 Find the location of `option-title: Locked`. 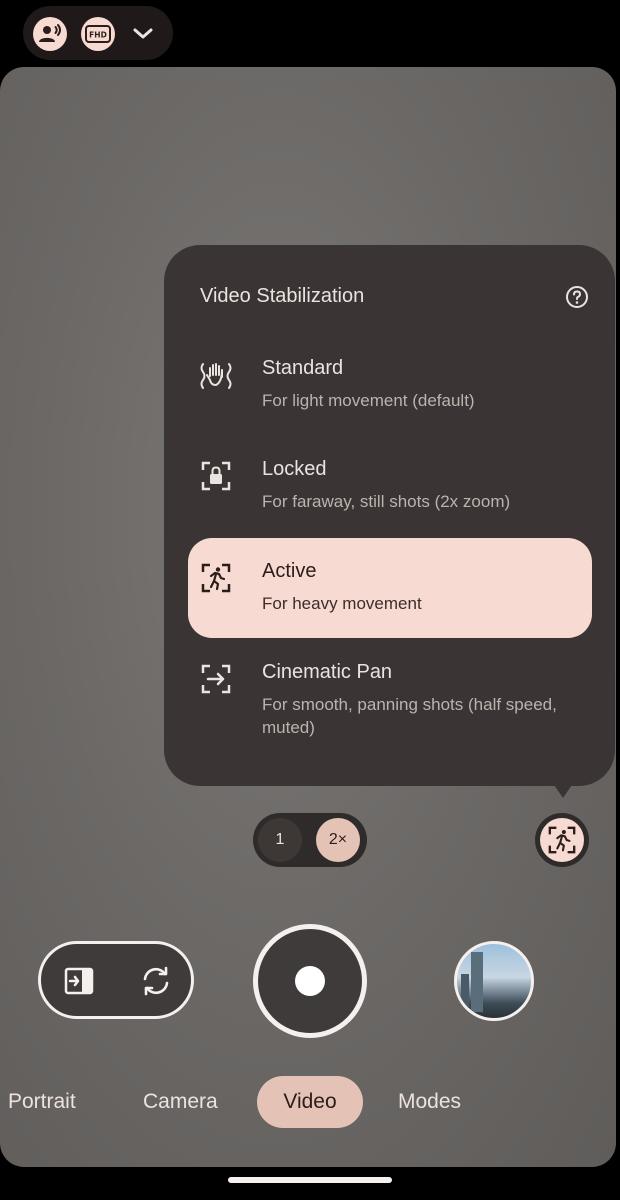

option-title: Locked is located at coordinates (294, 469).